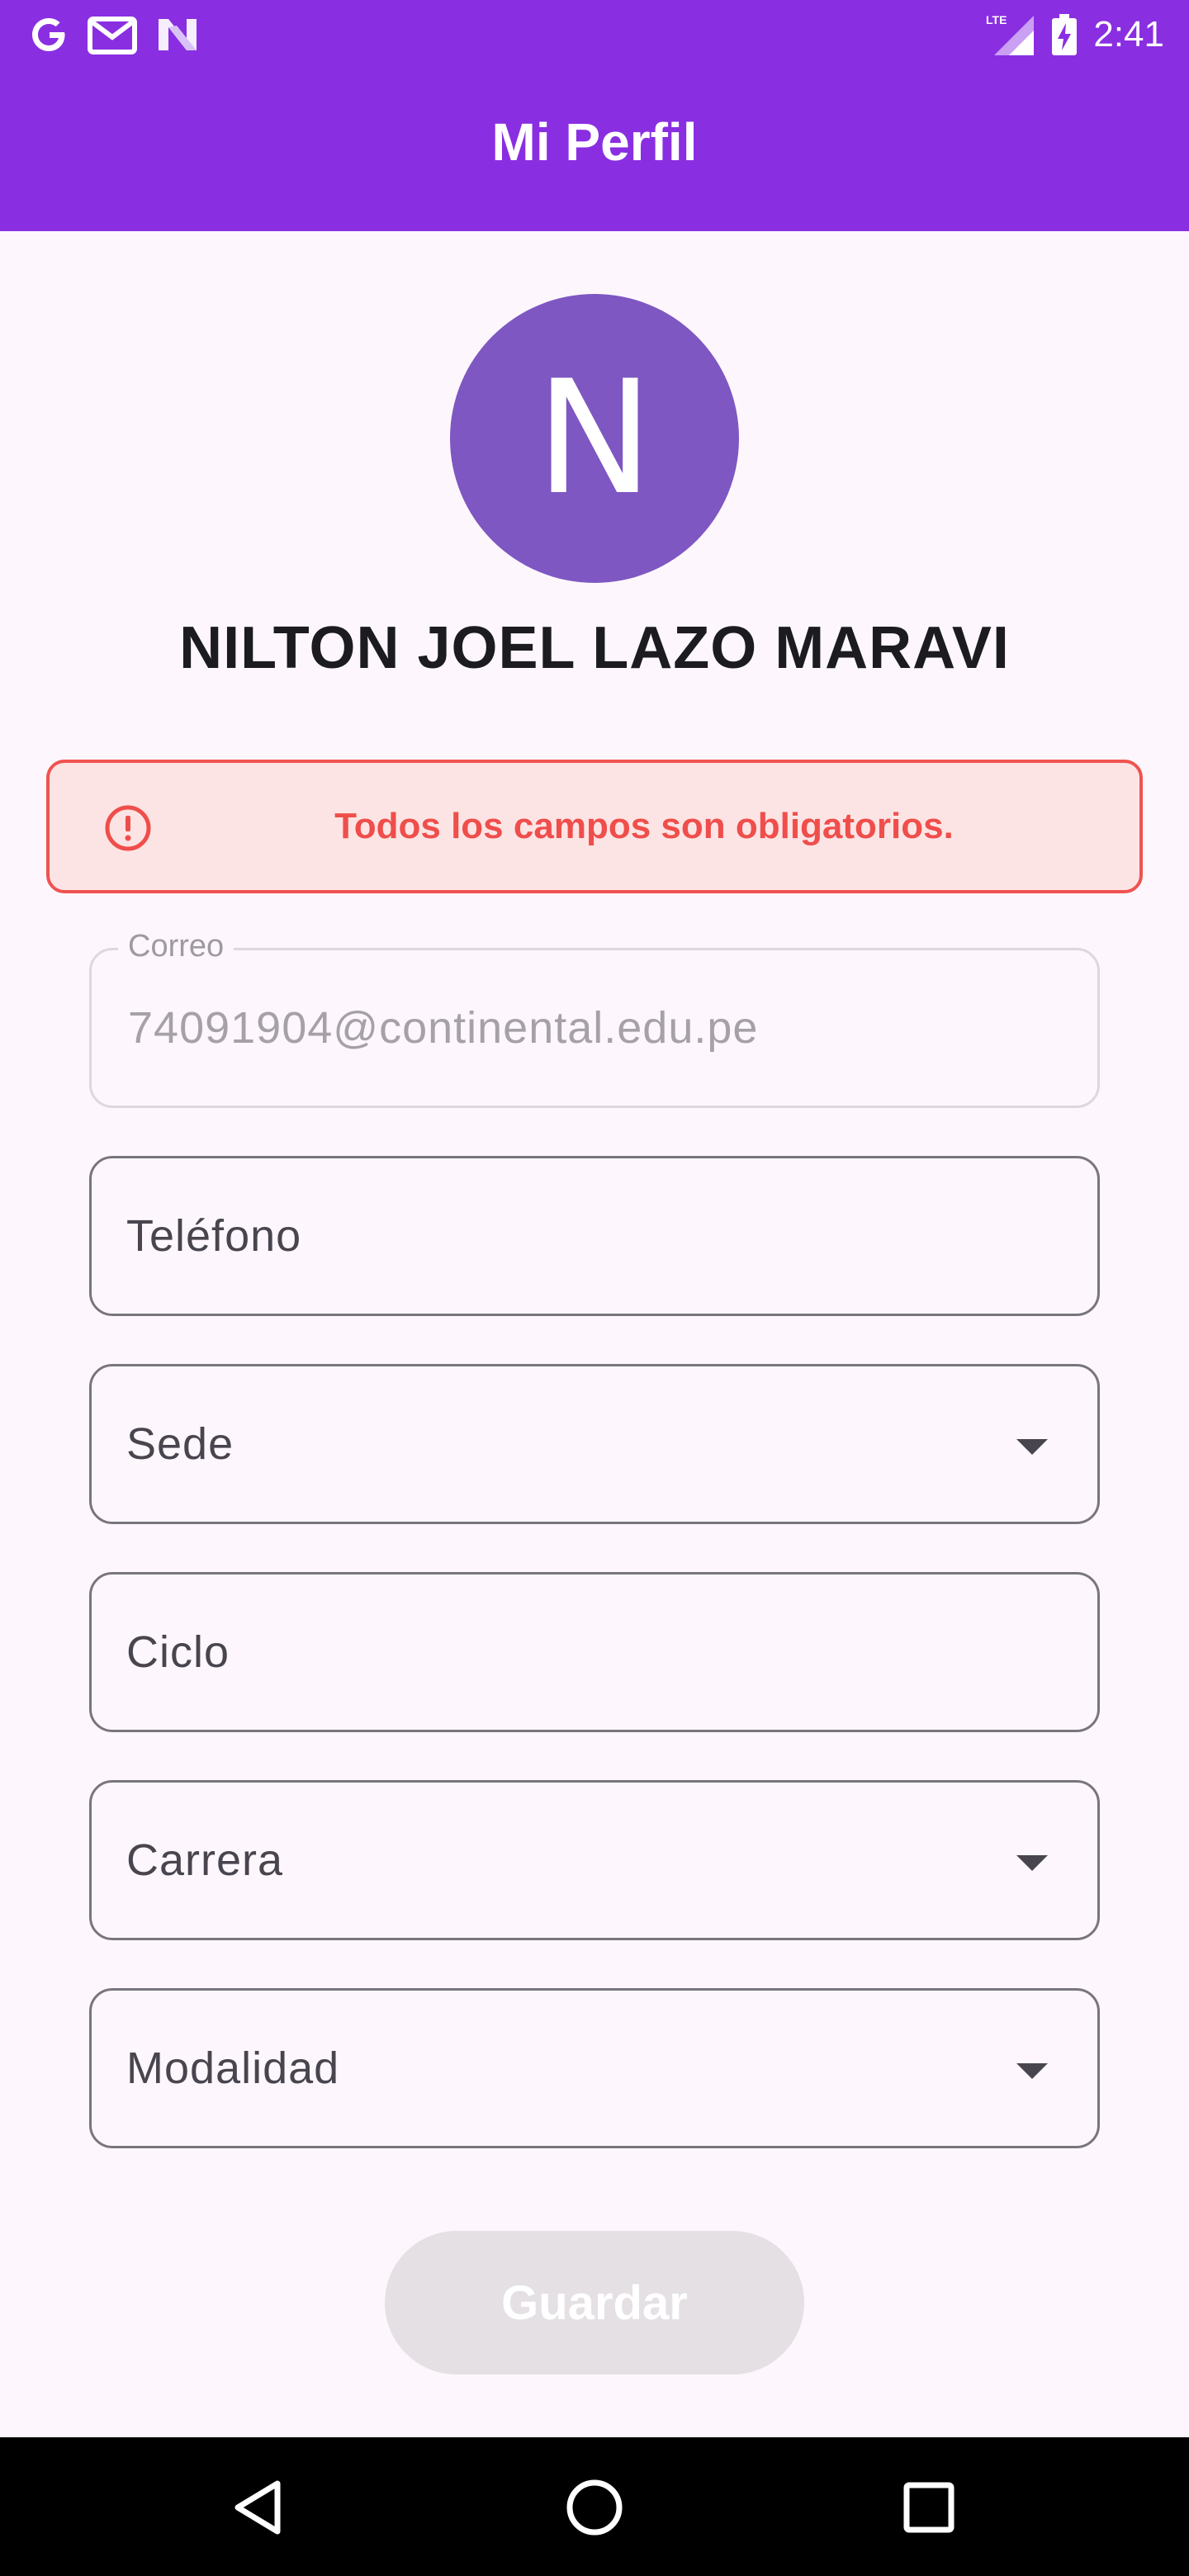 Image resolution: width=1189 pixels, height=2576 pixels. I want to click on lte-signal-icon: LTE, so click(1010, 34).